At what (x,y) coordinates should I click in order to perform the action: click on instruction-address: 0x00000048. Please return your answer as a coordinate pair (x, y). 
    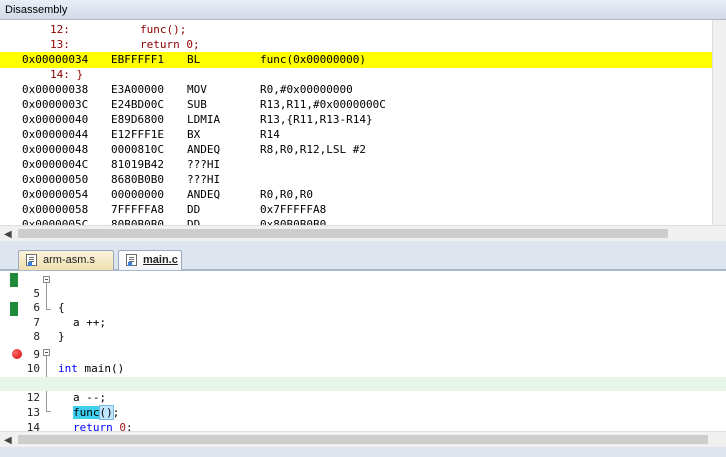
    Looking at the image, I should click on (55, 149).